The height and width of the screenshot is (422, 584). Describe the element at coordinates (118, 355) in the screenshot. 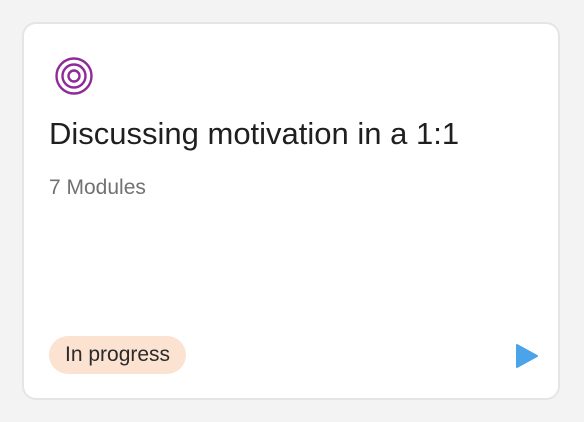

I see `status-badge: In progress` at that location.